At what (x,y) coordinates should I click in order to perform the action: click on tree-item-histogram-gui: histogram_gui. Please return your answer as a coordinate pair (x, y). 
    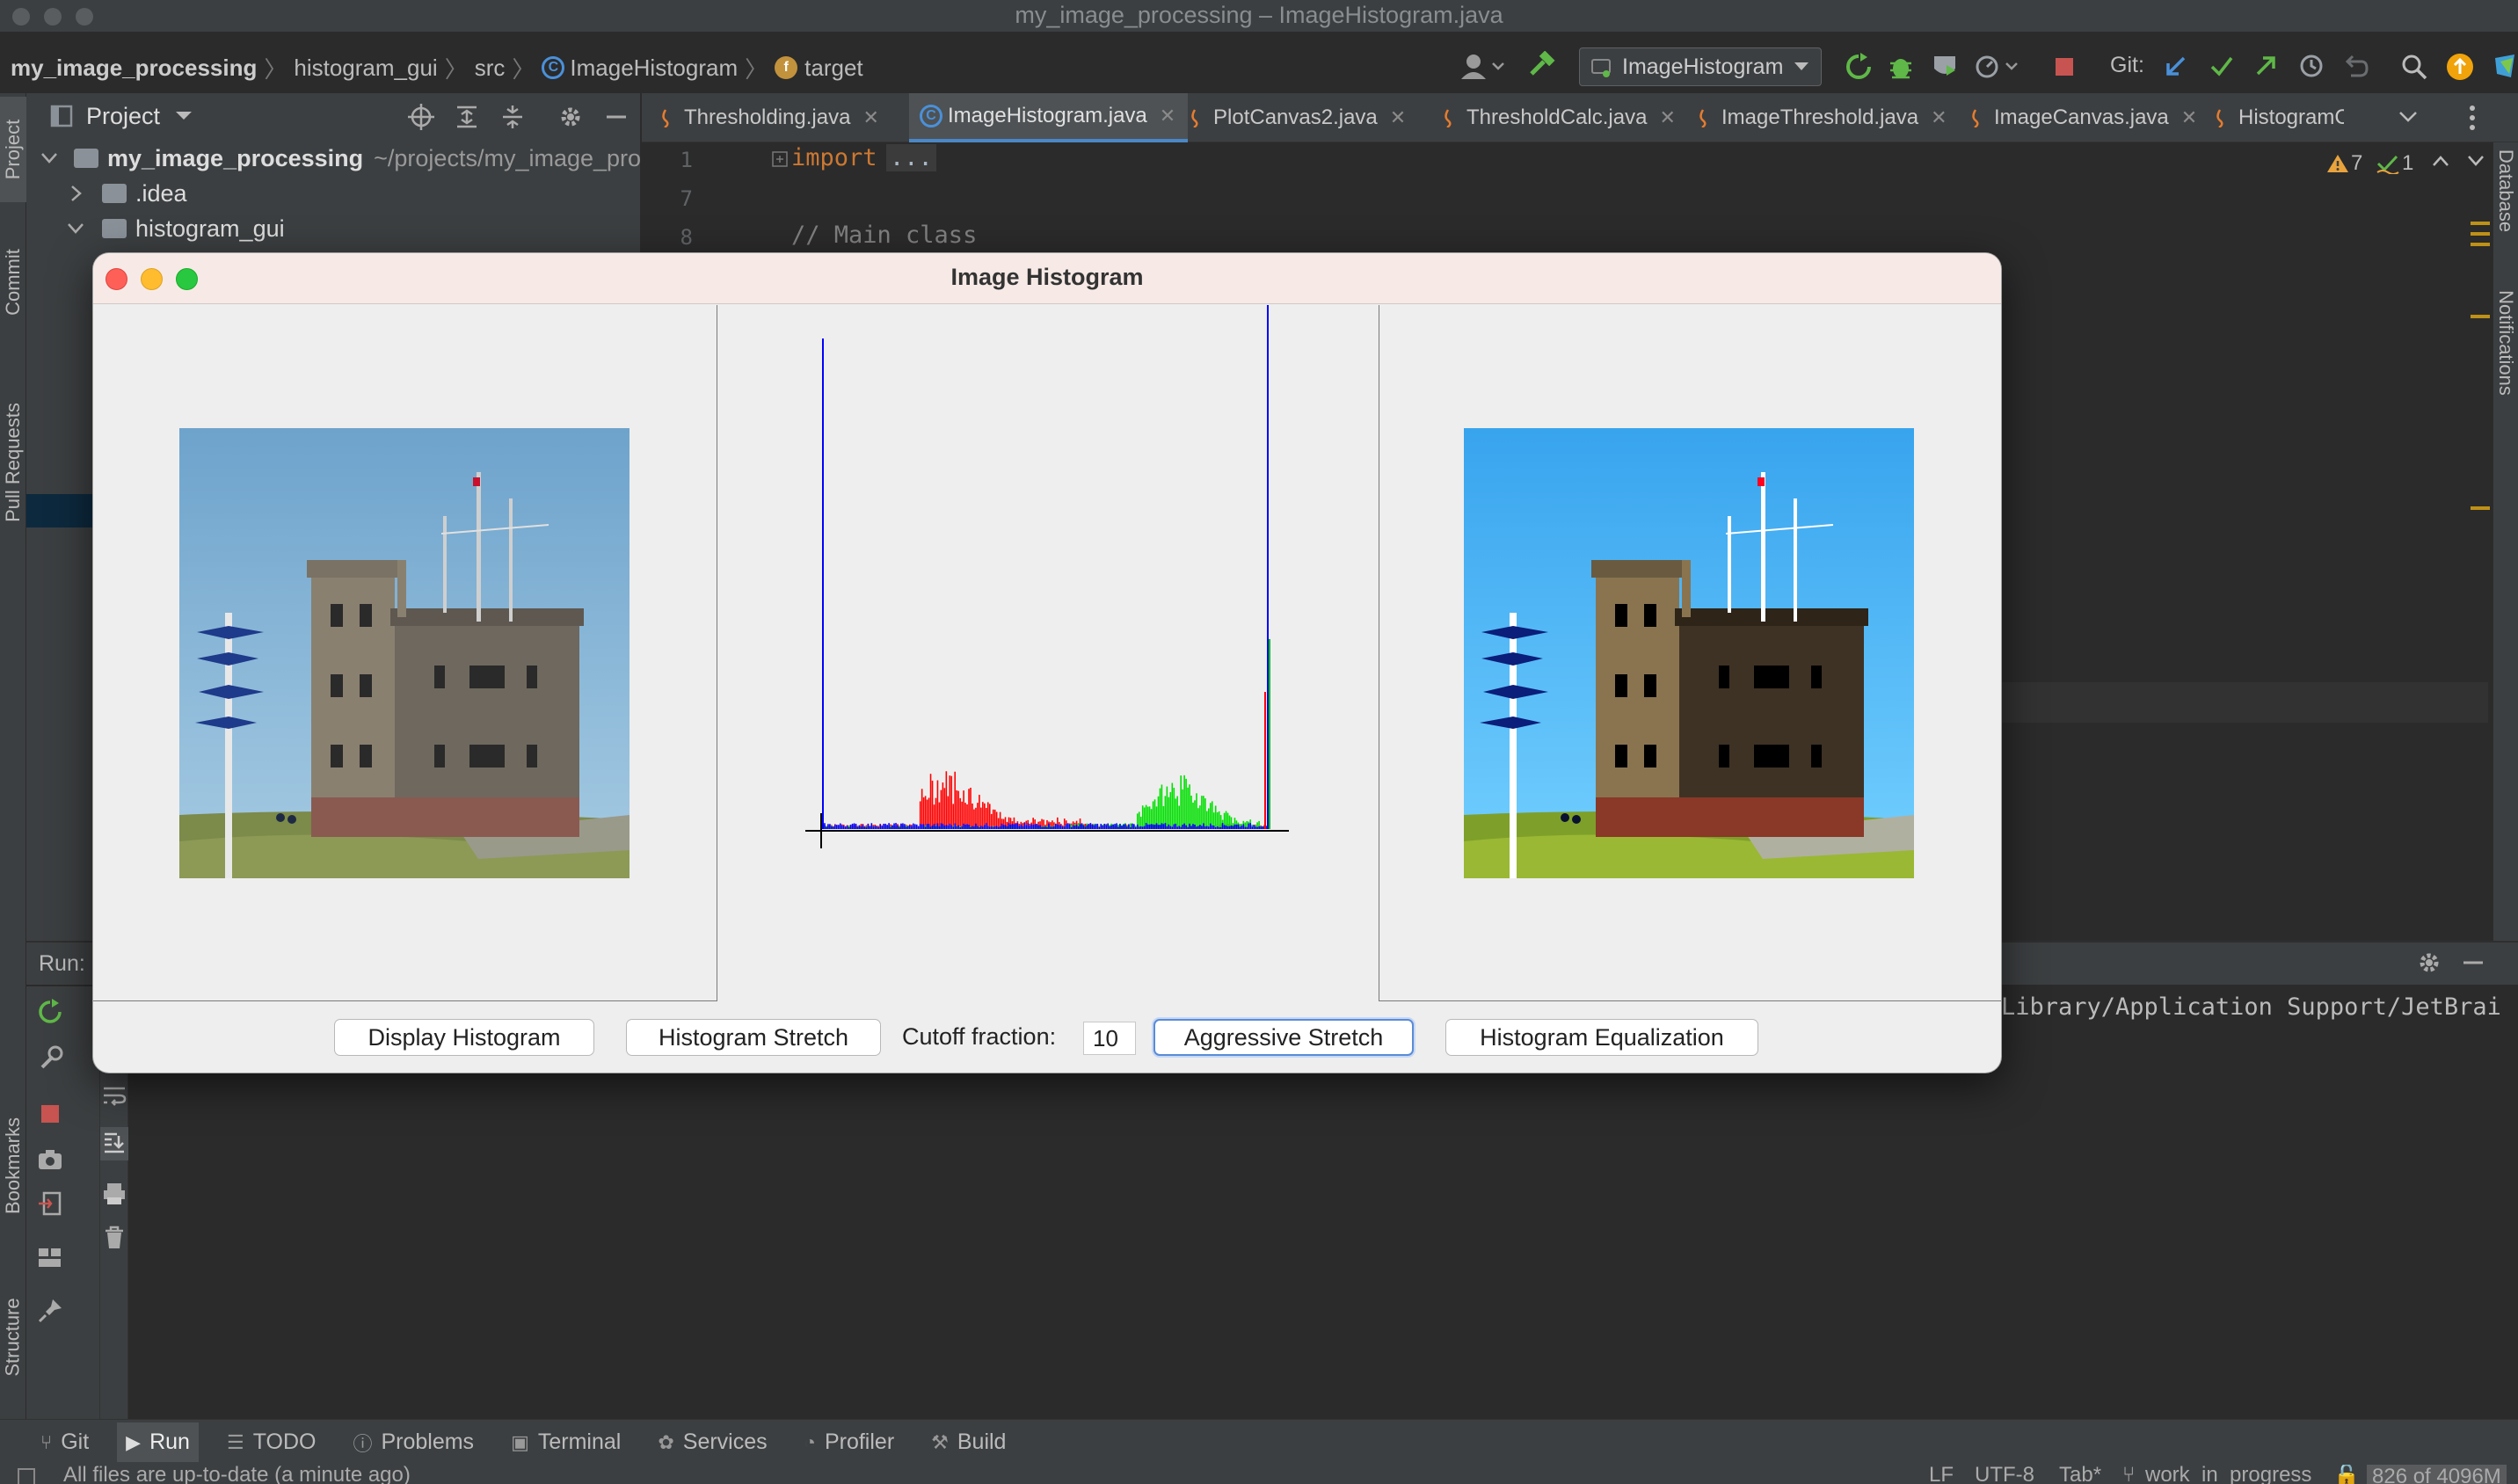
    Looking at the image, I should click on (156, 229).